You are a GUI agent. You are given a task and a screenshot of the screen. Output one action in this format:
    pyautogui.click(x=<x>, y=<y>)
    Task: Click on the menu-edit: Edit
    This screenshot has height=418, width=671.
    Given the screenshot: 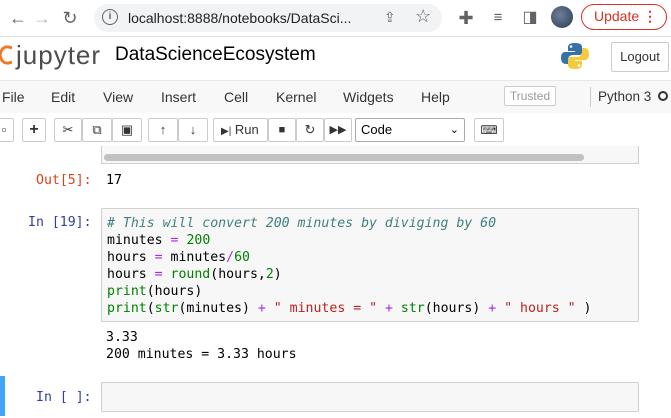 What is the action you would take?
    pyautogui.click(x=63, y=97)
    